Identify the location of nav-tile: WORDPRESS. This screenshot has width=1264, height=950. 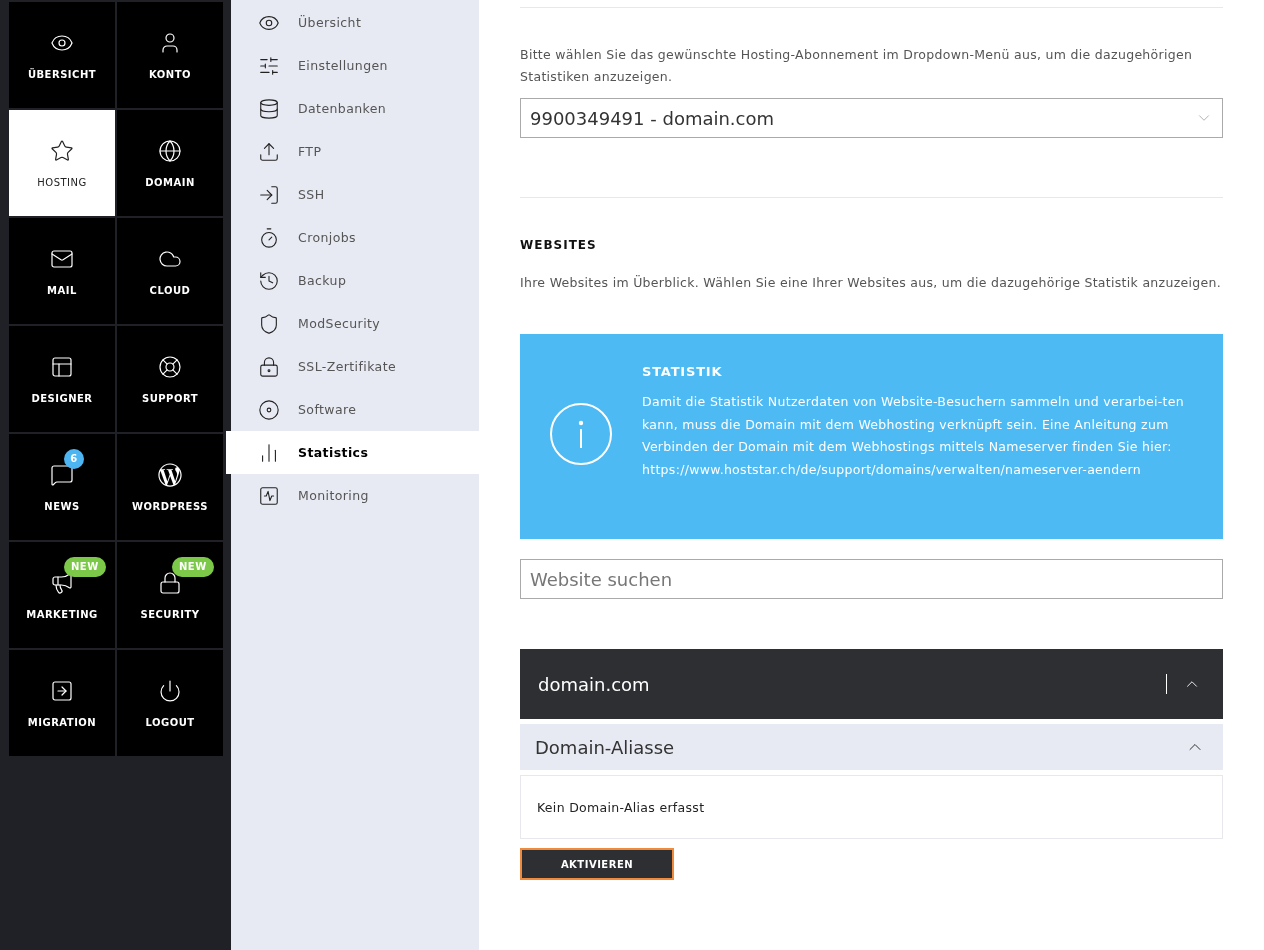
(170, 487).